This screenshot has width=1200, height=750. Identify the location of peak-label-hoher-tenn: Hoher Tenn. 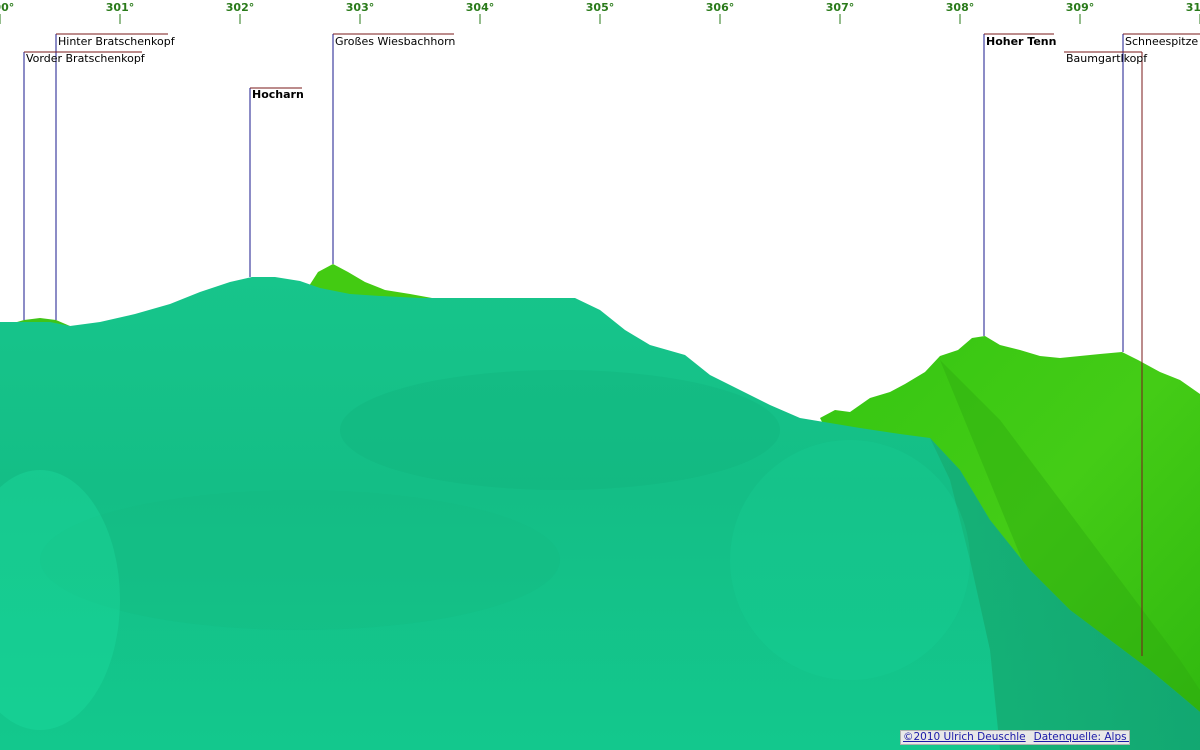
(1021, 41).